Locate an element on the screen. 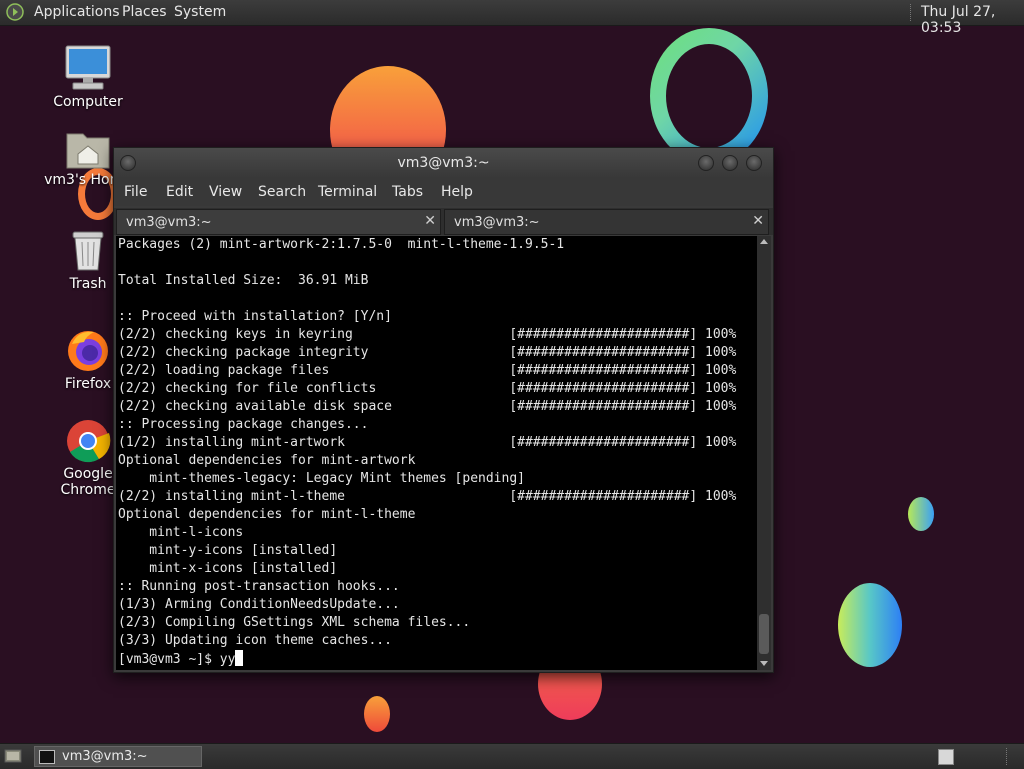  terminal-line: Optional dependencies for mint-artwork is located at coordinates (267, 460).